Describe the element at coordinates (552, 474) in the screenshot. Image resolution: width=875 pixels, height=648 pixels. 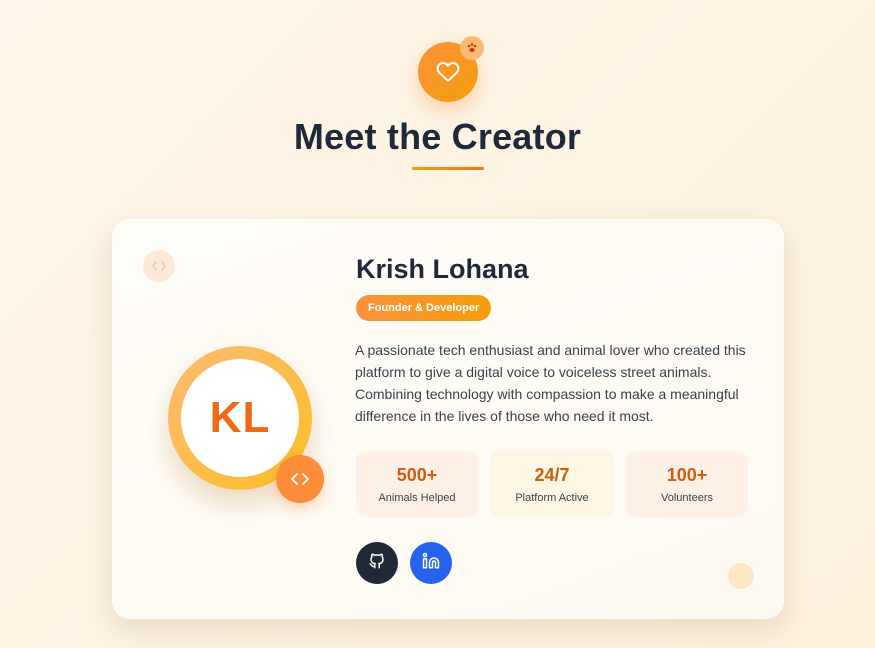
I see `stat-value: 24/7` at that location.